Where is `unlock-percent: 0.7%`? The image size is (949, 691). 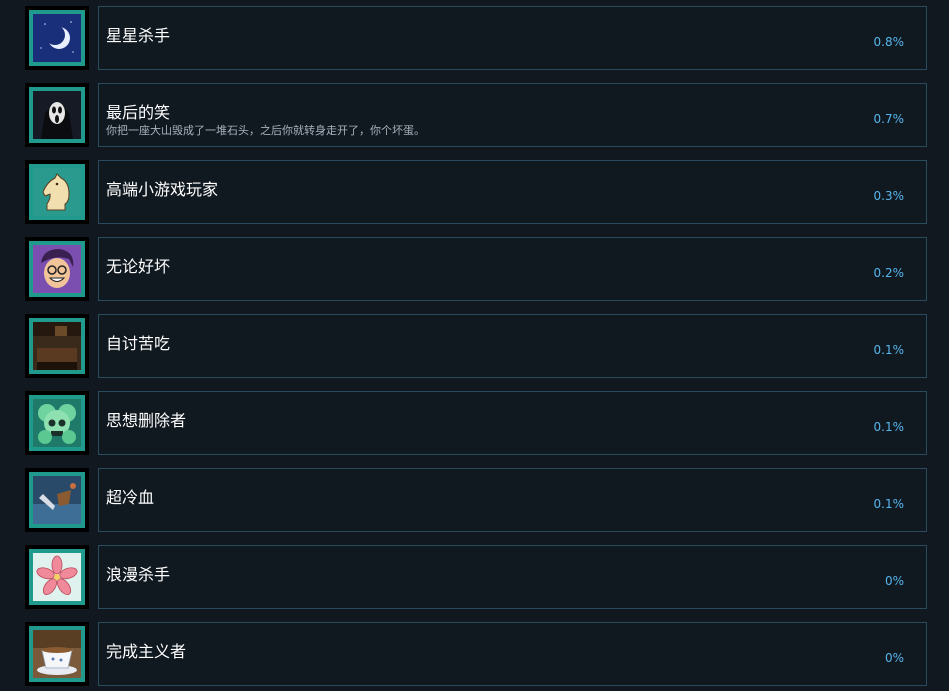
unlock-percent: 0.7% is located at coordinates (889, 119).